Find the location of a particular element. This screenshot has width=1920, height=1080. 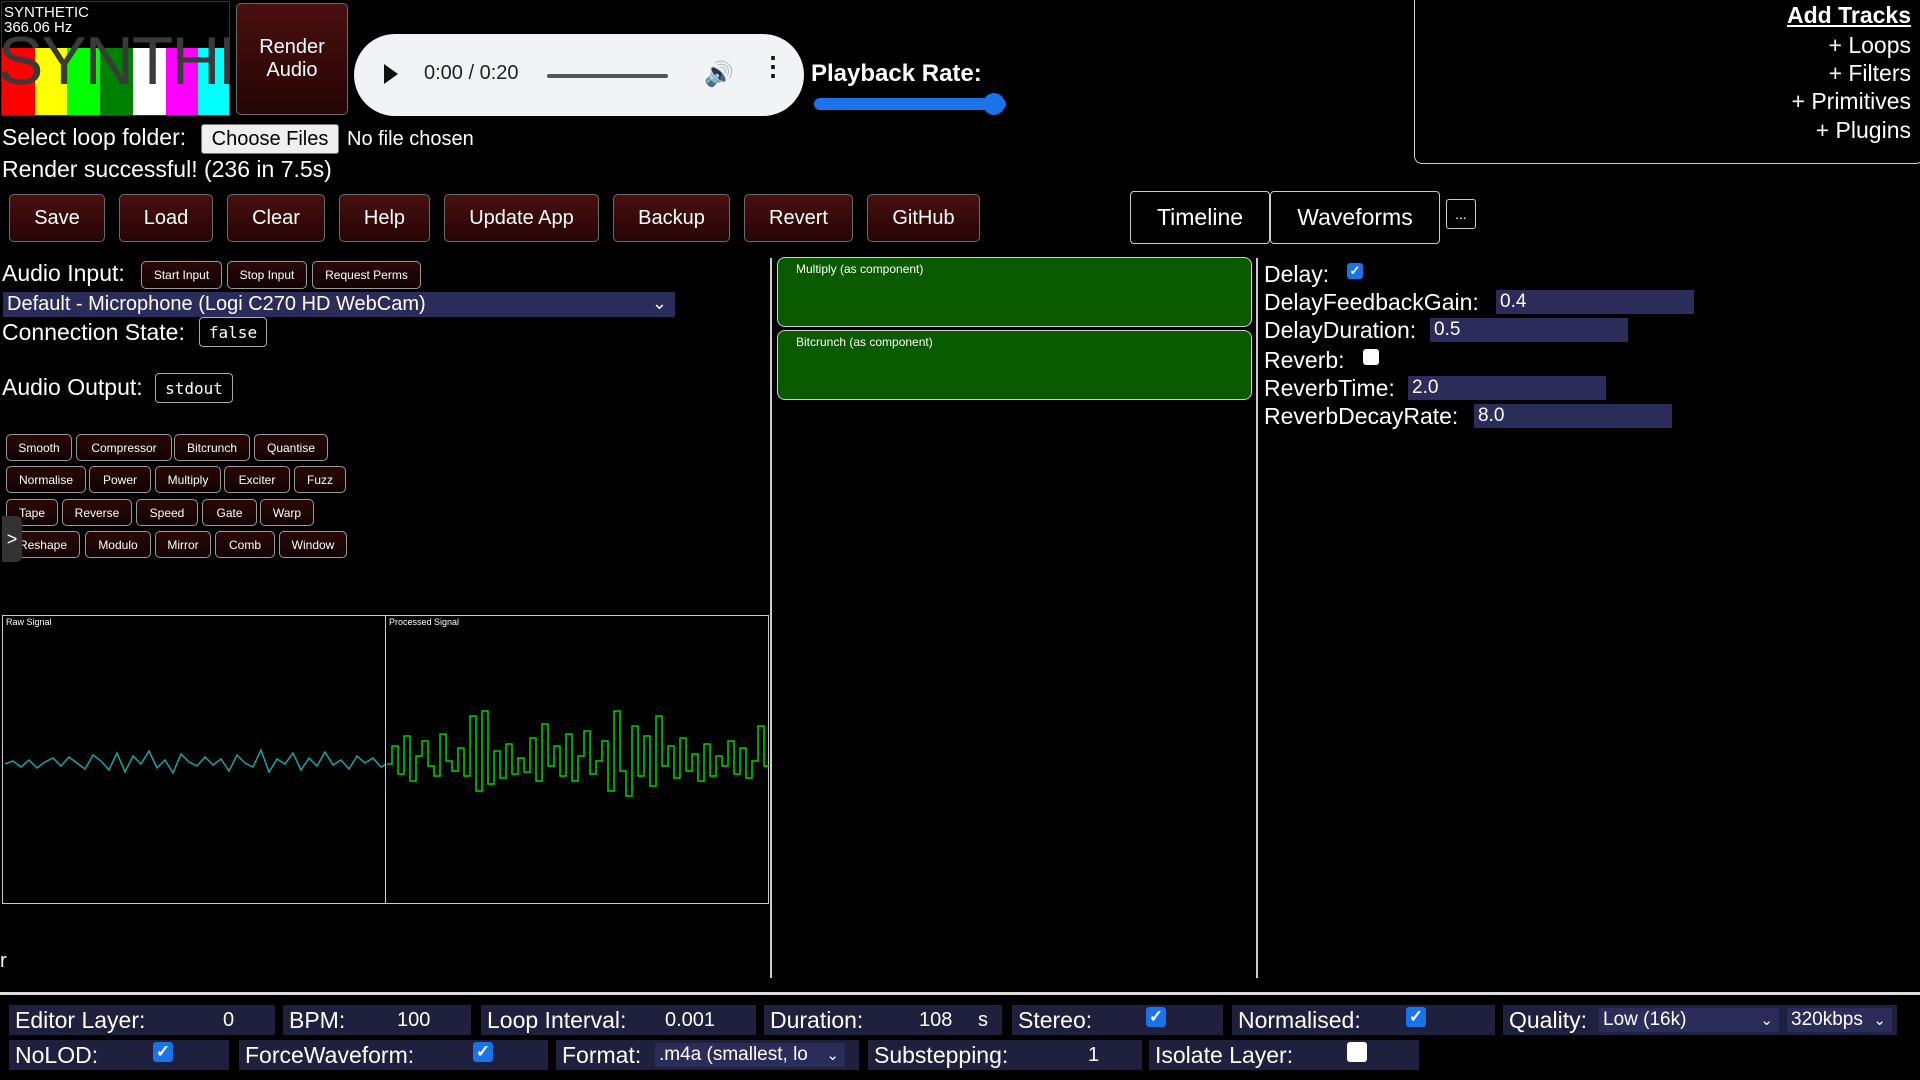

load-button: Load is located at coordinates (166, 218).